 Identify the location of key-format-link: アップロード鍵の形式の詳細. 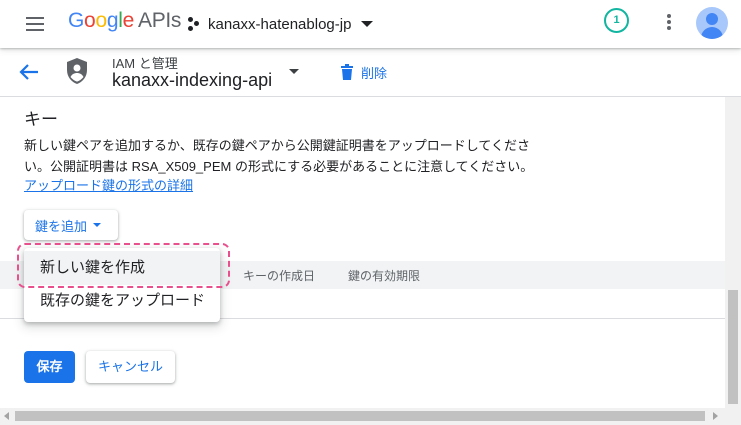
(108, 184).